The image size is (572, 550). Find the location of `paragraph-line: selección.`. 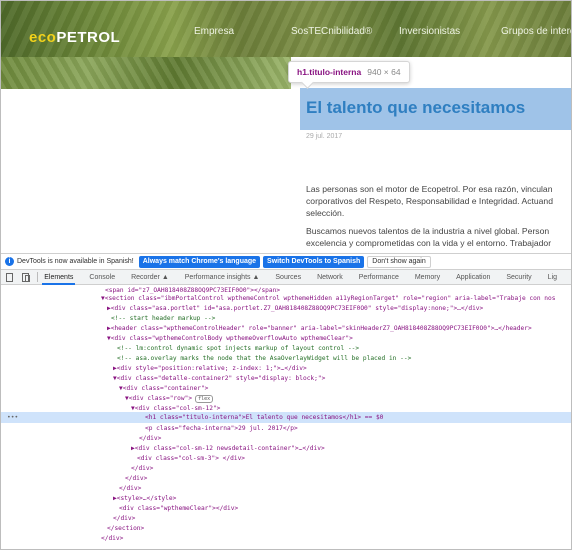

paragraph-line: selección. is located at coordinates (325, 213).